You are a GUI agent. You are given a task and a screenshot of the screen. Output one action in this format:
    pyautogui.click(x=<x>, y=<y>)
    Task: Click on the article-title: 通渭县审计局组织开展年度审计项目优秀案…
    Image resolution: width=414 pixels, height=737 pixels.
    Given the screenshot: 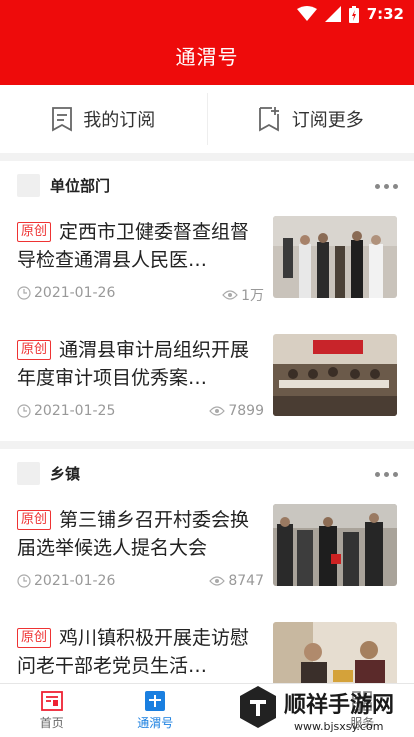 What is the action you would take?
    pyautogui.click(x=133, y=364)
    